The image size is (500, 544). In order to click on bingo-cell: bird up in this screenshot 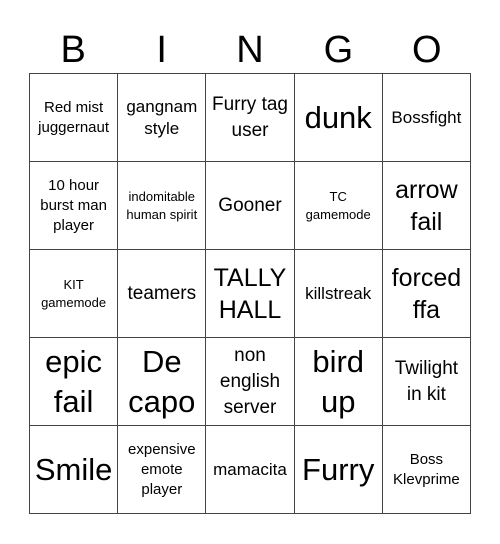, I will do `click(338, 382)`.